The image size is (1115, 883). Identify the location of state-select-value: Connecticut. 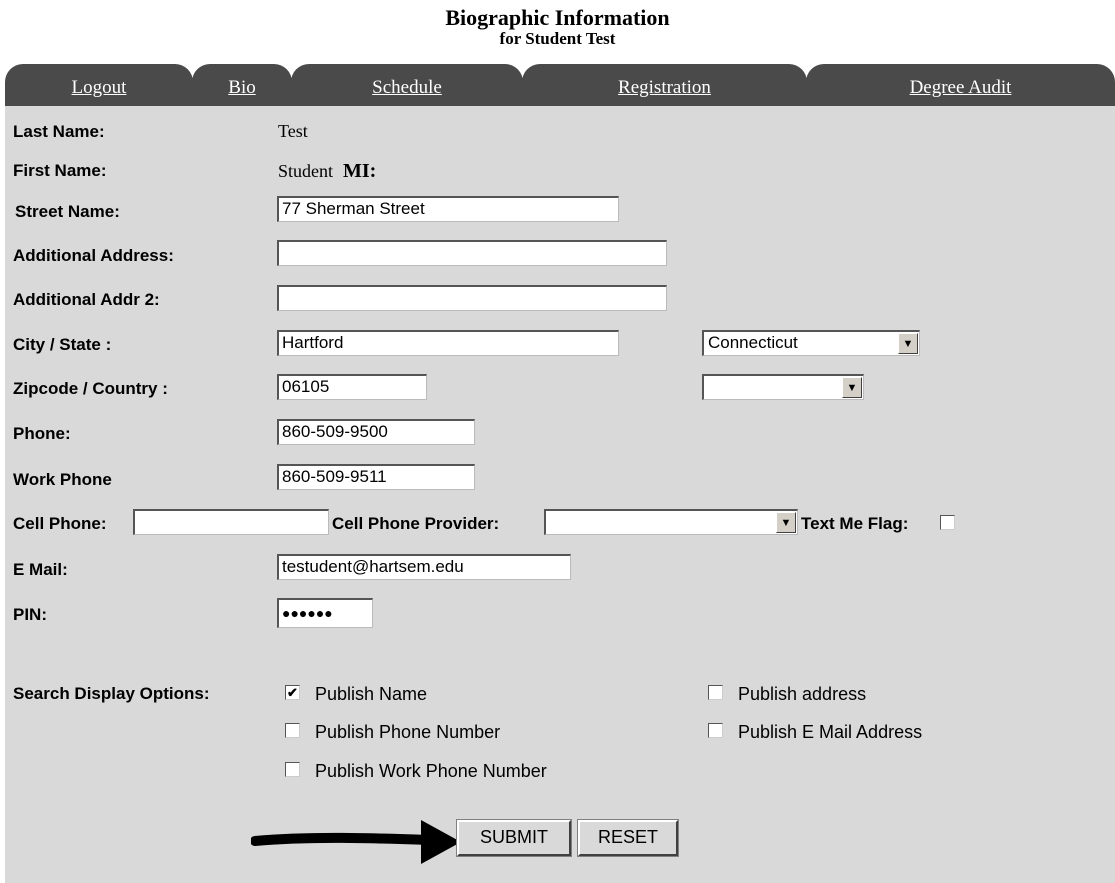
(753, 342).